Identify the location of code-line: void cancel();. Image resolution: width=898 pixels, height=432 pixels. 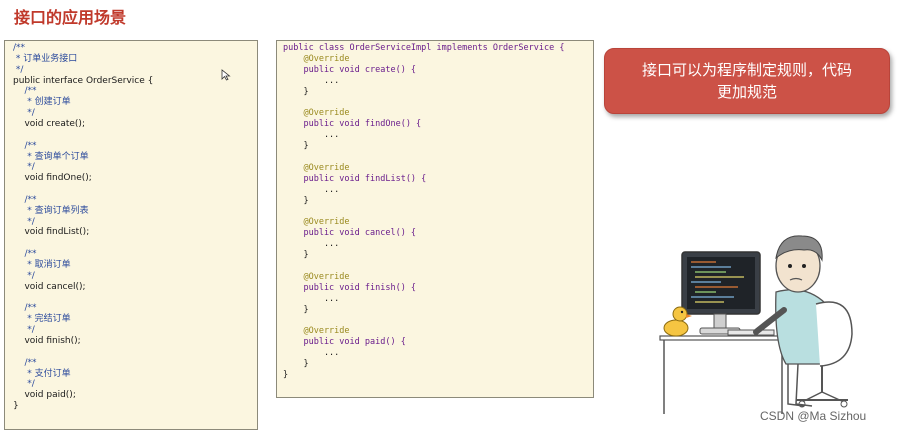
(49, 286).